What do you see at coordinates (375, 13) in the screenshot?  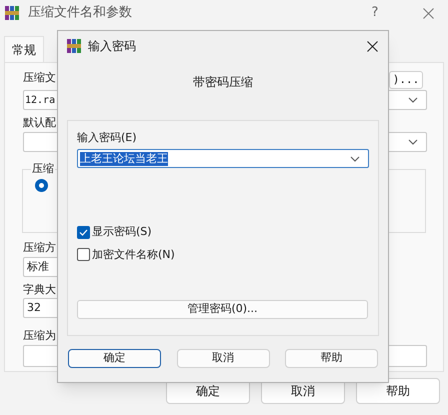 I see `help-button: ?` at bounding box center [375, 13].